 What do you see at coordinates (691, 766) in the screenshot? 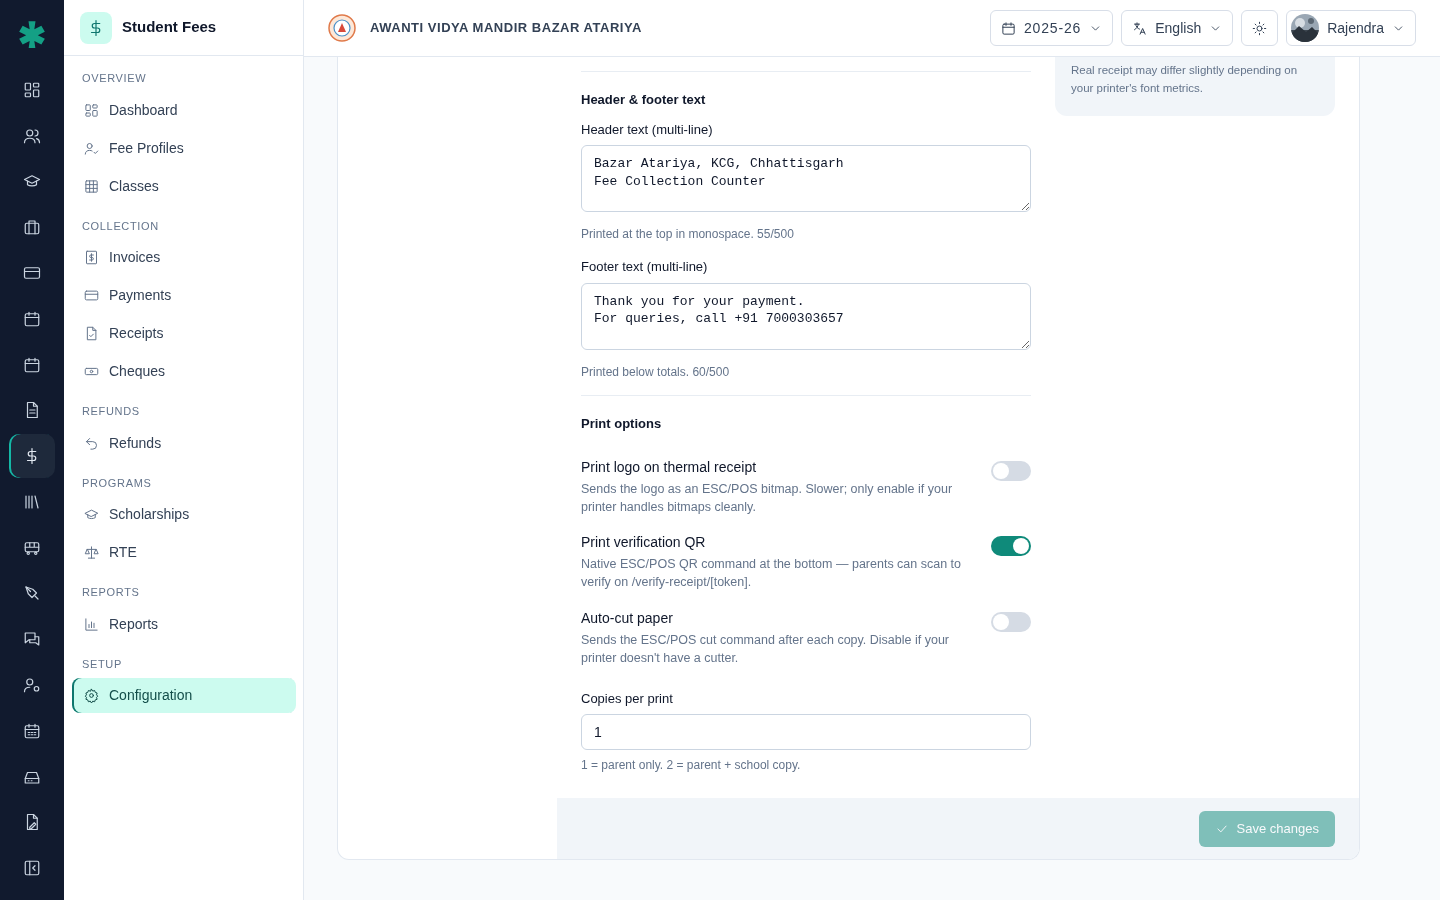
I see `help-text: 1 = parent only. 2 = parent + school copy.` at bounding box center [691, 766].